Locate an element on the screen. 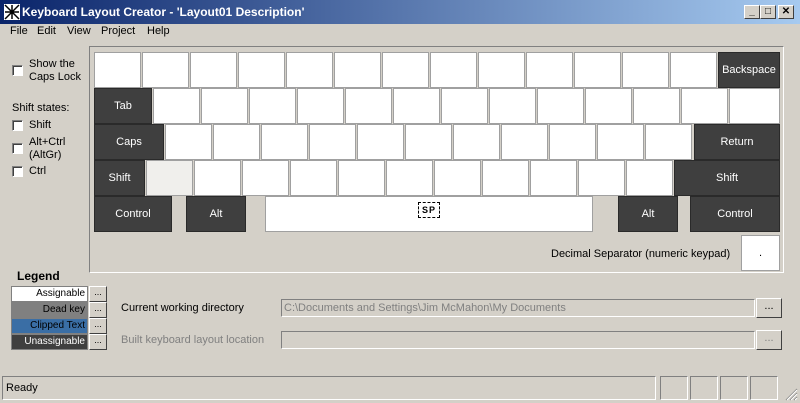 The width and height of the screenshot is (800, 403). resize-grip-icon is located at coordinates (791, 394).